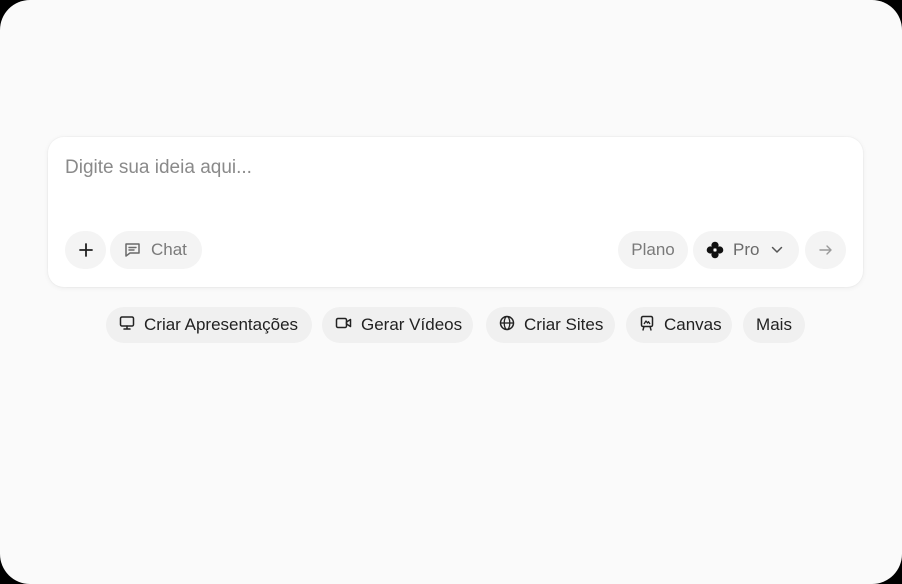 This screenshot has height=584, width=902. I want to click on plus-icon, so click(85, 250).